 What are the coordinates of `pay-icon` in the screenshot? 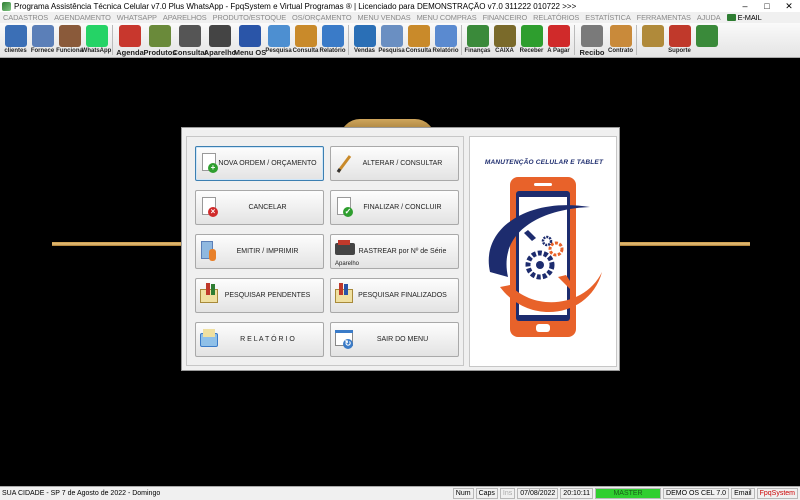 It's located at (558, 36).